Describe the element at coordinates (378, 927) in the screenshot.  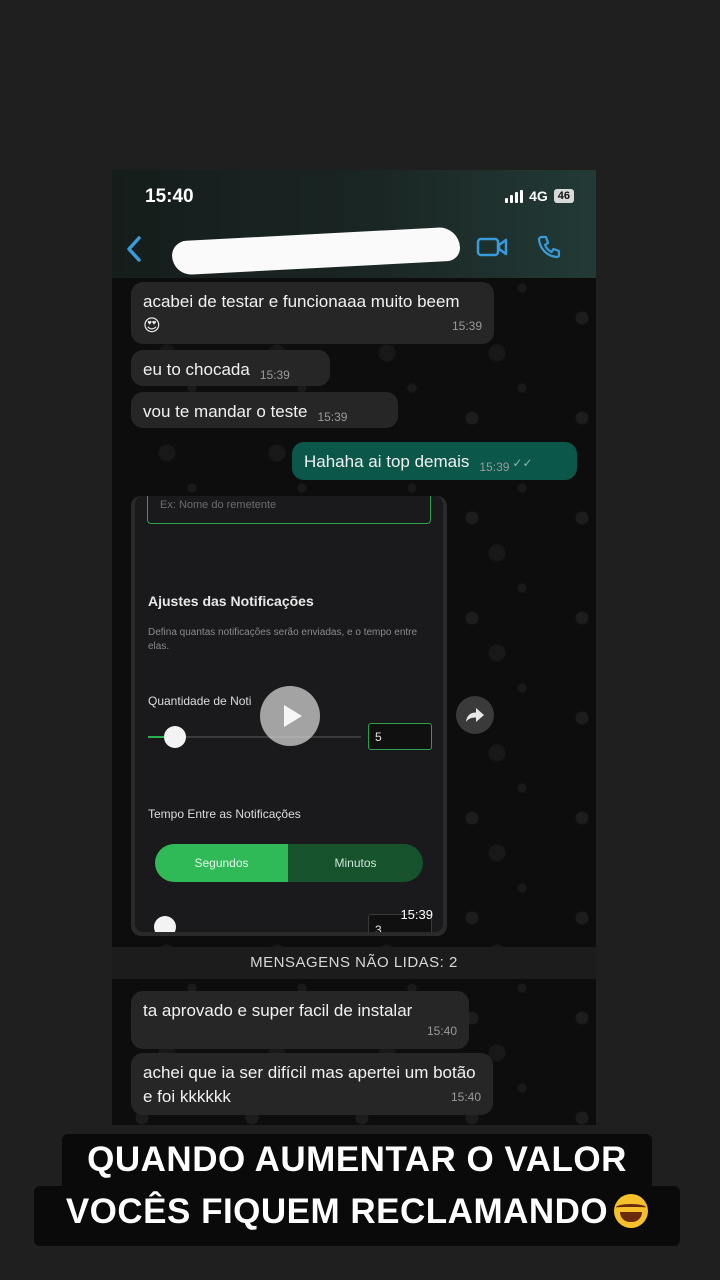
I see `thumbnail-second-value: 3` at that location.